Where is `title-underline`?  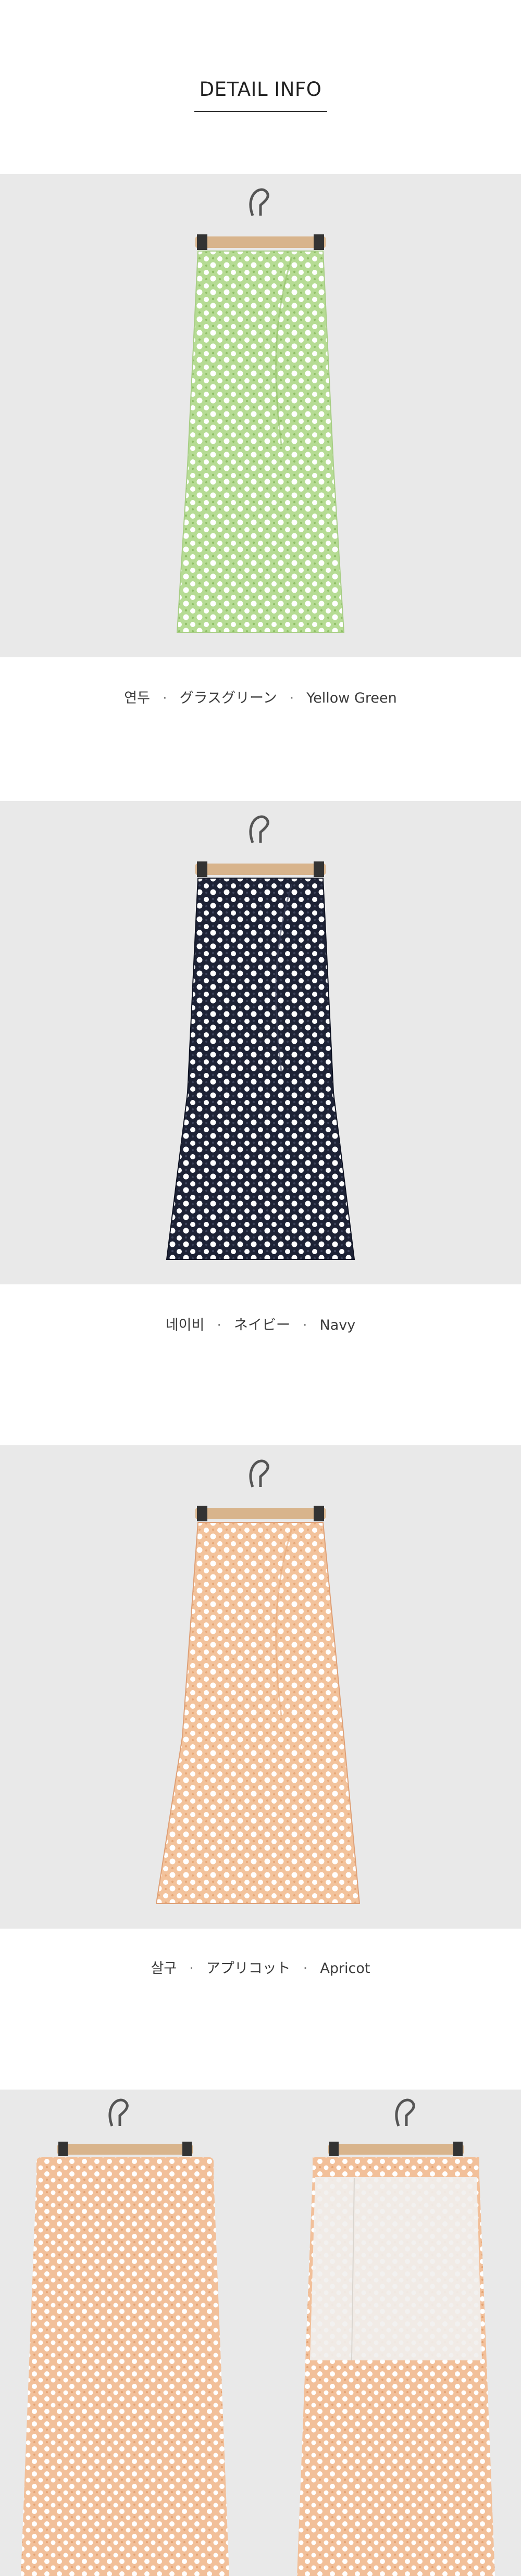
title-underline is located at coordinates (260, 111).